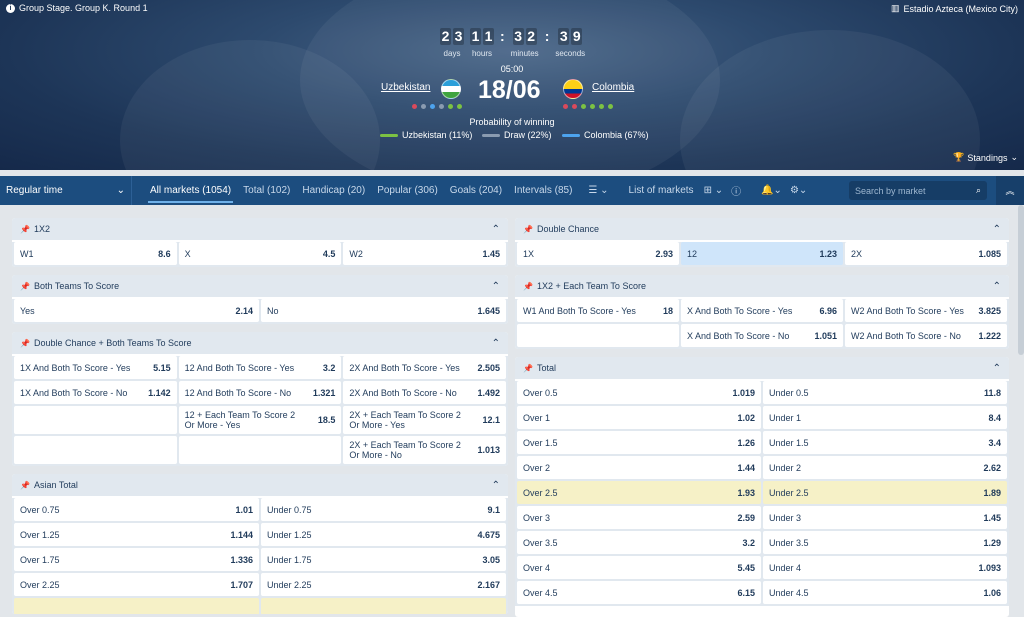  I want to click on odds-cell: Over 3.5 3.2, so click(639, 542).